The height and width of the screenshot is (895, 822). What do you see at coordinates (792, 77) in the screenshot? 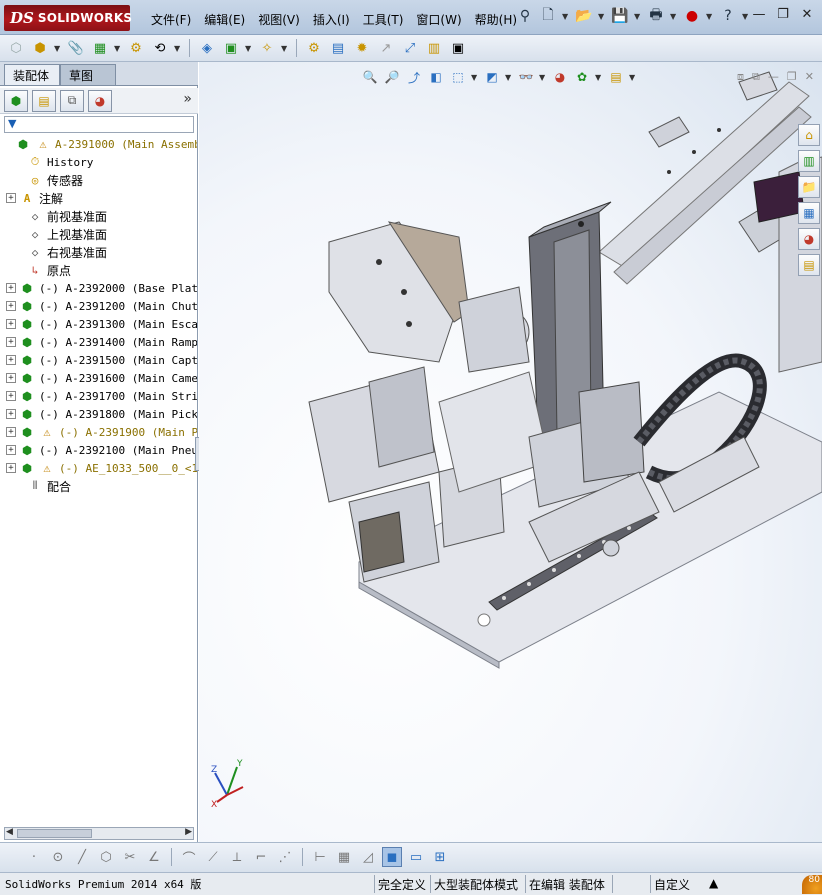
I see `viewport-restore-icon: ❐` at bounding box center [792, 77].